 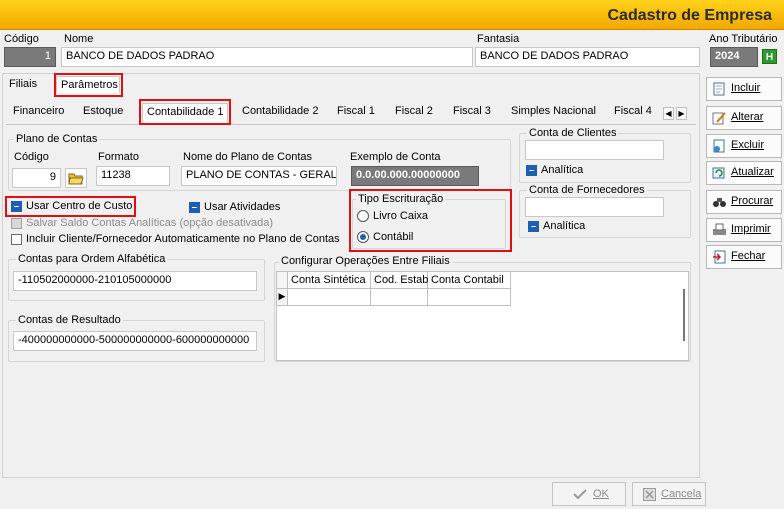 I want to click on title-bar: Cadastro de Empresa, so click(x=392, y=15).